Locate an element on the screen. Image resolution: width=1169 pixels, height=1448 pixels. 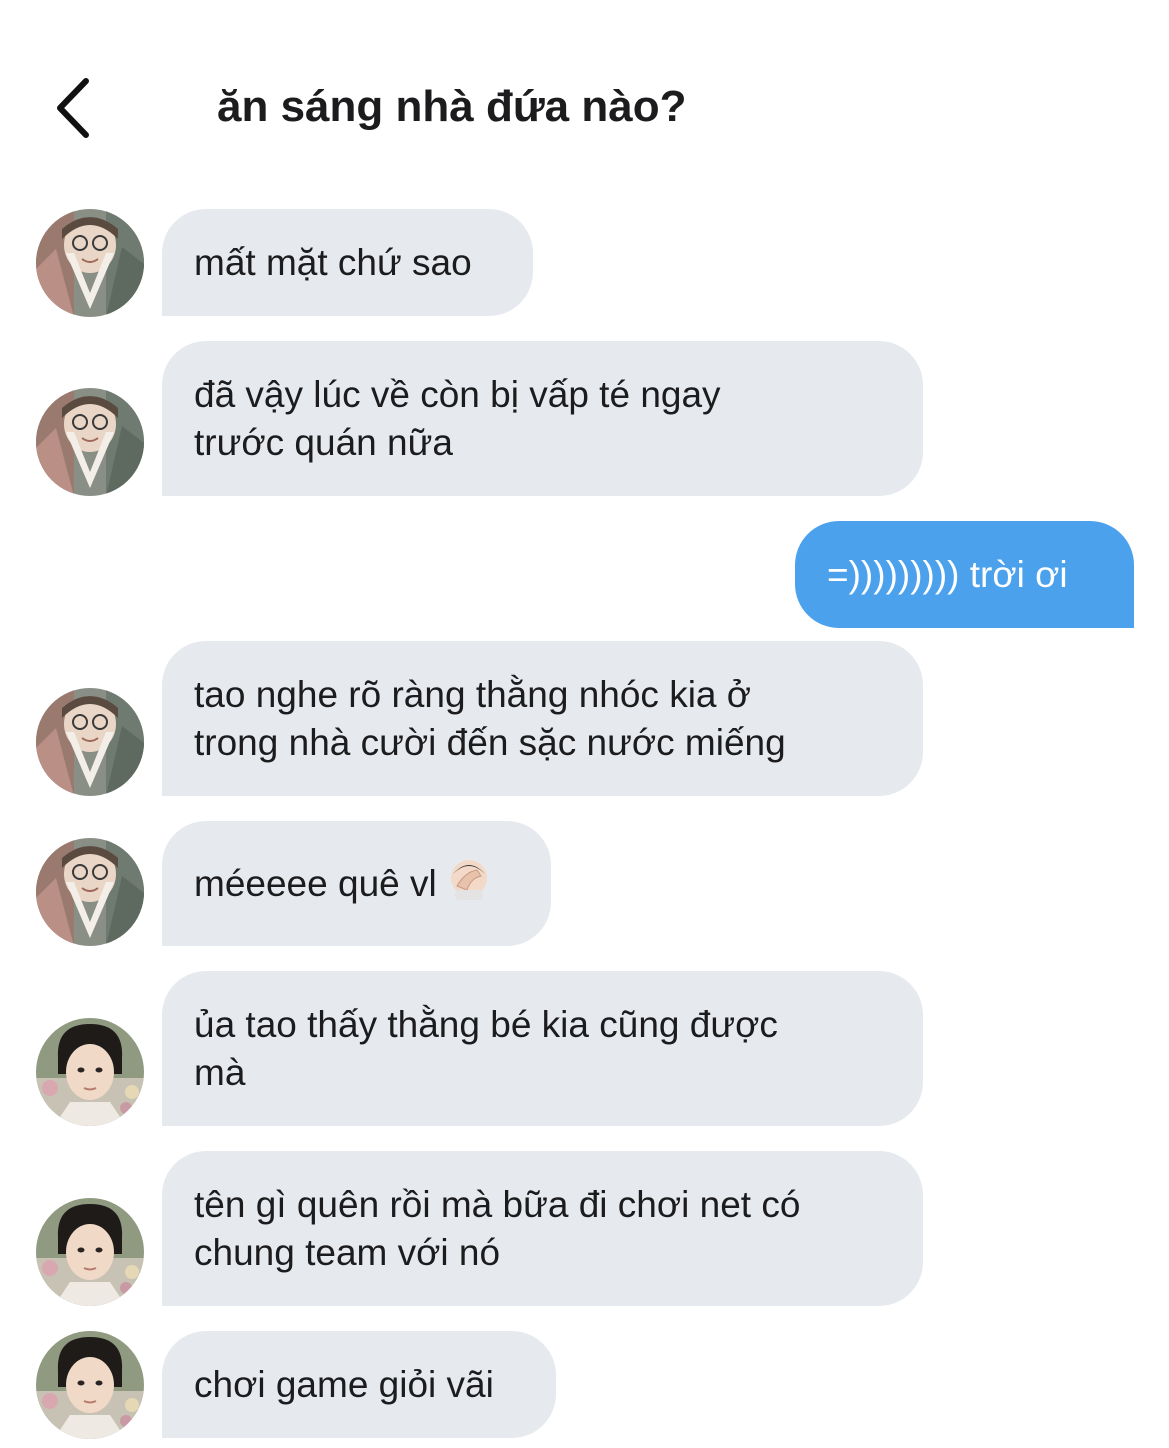
message-bubble: chơi game giỏi vãi is located at coordinates (359, 1384).